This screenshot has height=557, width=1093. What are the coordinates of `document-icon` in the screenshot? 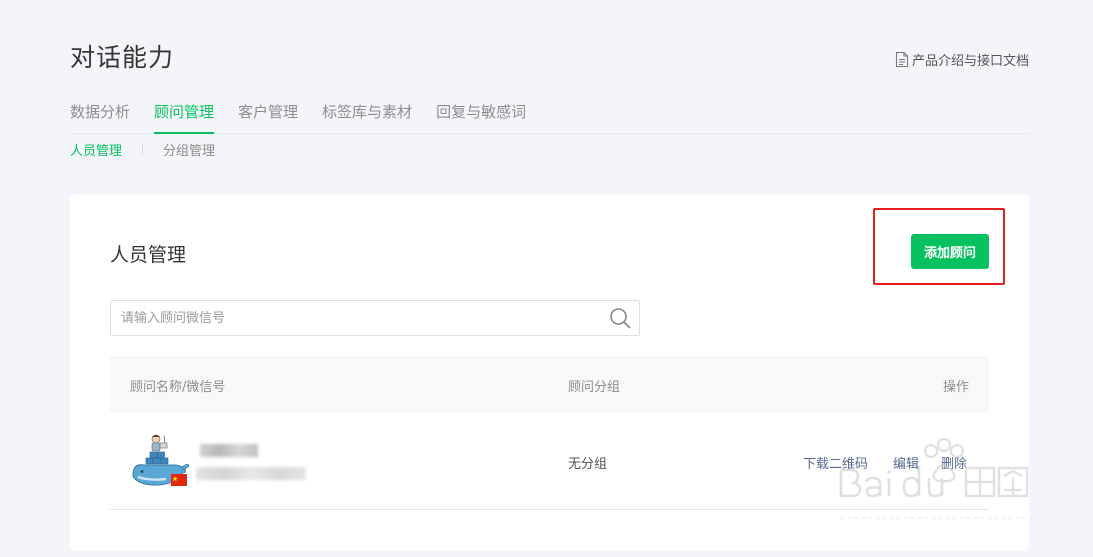 It's located at (902, 59).